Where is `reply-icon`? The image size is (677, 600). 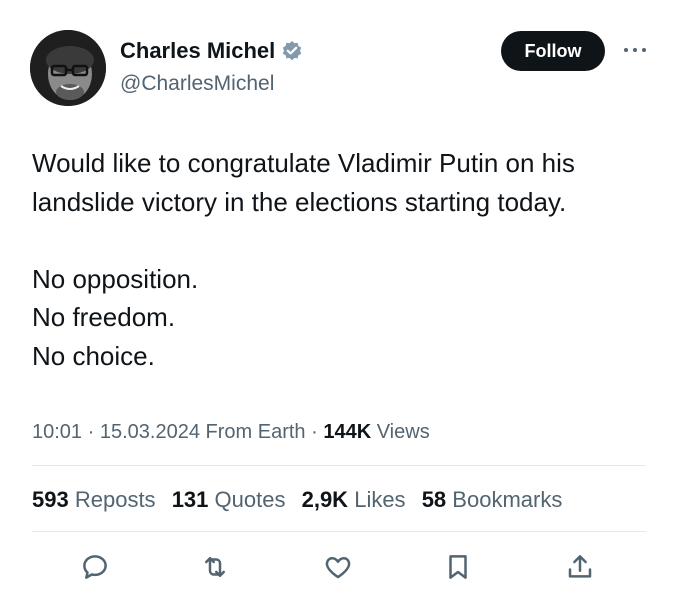
reply-icon is located at coordinates (95, 567).